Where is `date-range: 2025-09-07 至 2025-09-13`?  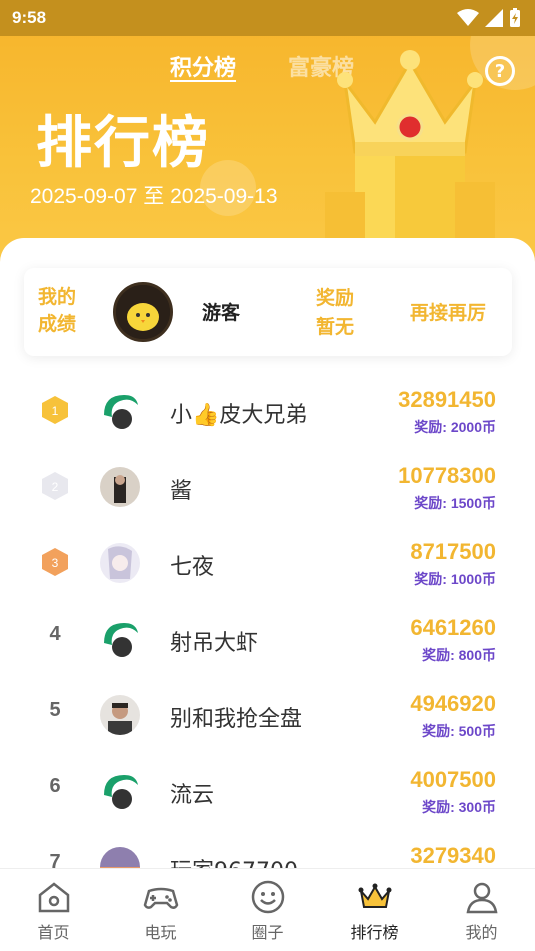 date-range: 2025-09-07 至 2025-09-13 is located at coordinates (154, 196).